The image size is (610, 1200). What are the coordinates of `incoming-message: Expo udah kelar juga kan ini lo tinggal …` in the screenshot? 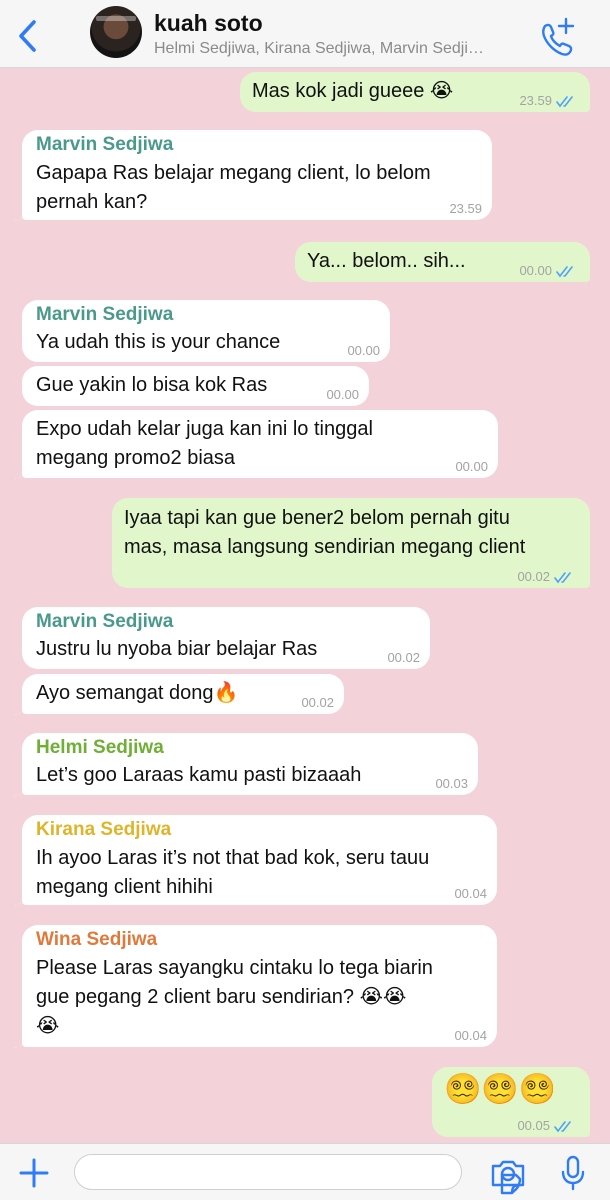 It's located at (255, 444).